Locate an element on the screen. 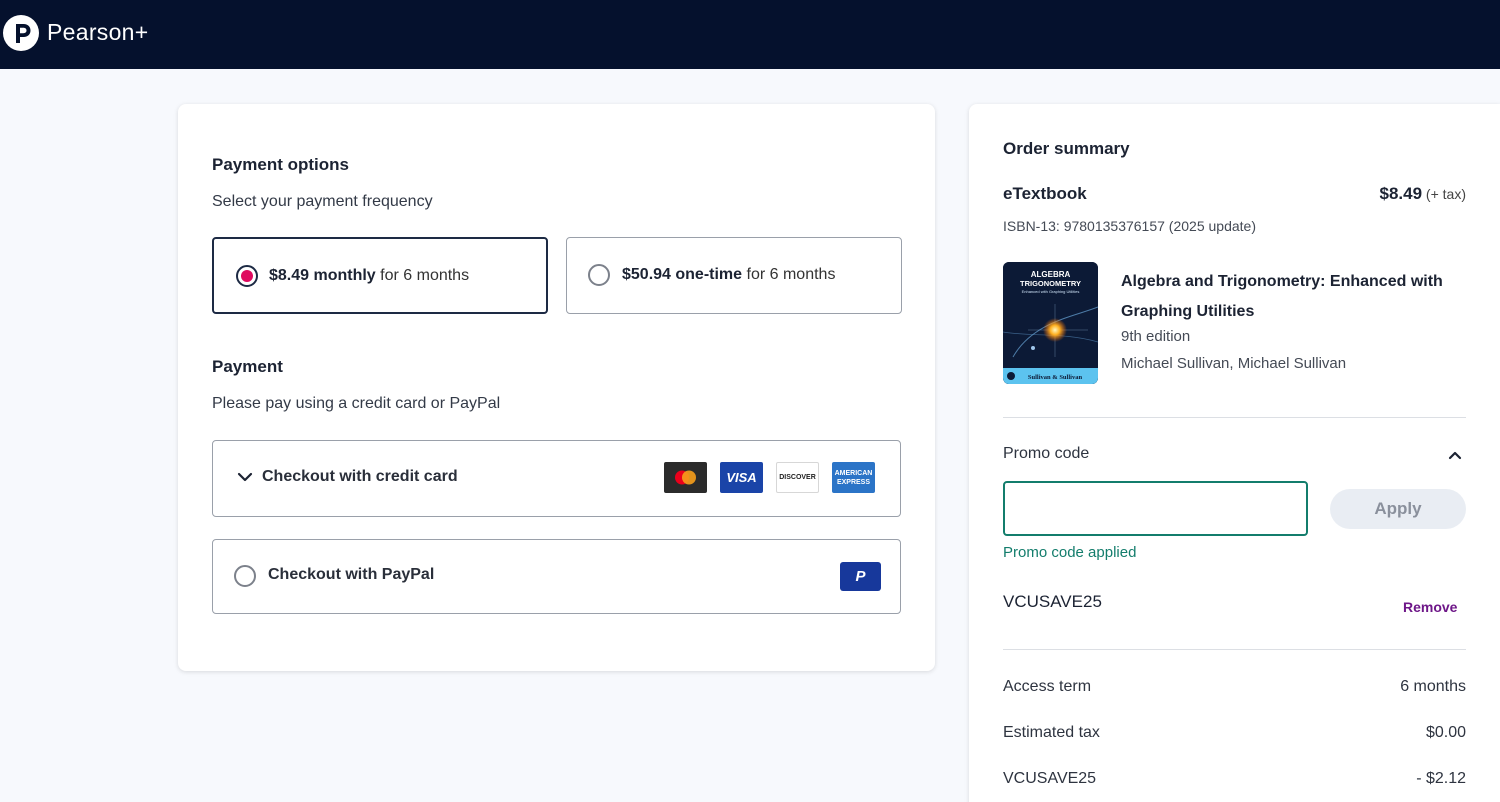  apply-button: Apply is located at coordinates (1398, 509).